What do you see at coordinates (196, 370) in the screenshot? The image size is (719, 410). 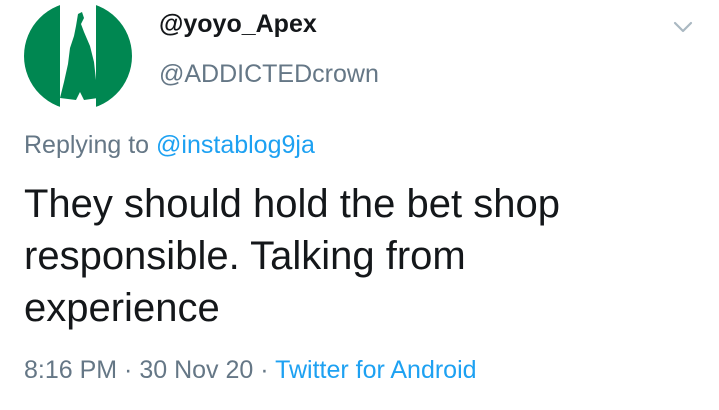 I see `tweet-date: 30 Nov 20` at bounding box center [196, 370].